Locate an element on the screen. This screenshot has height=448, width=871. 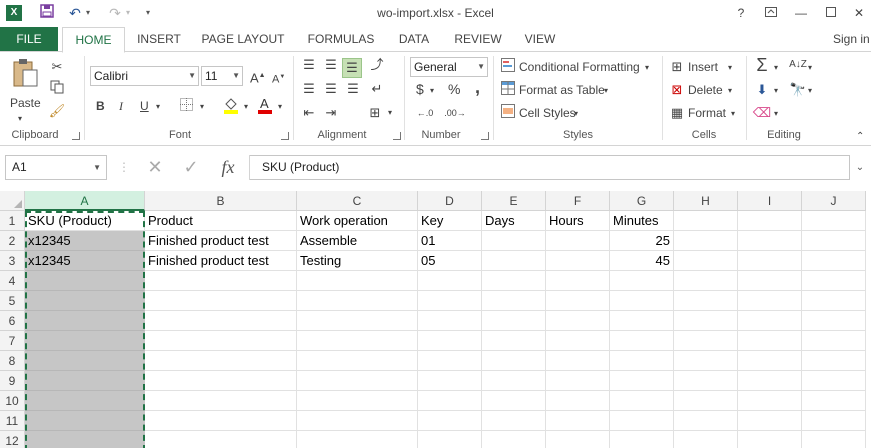
ribbon-display-icon is located at coordinates (771, 13).